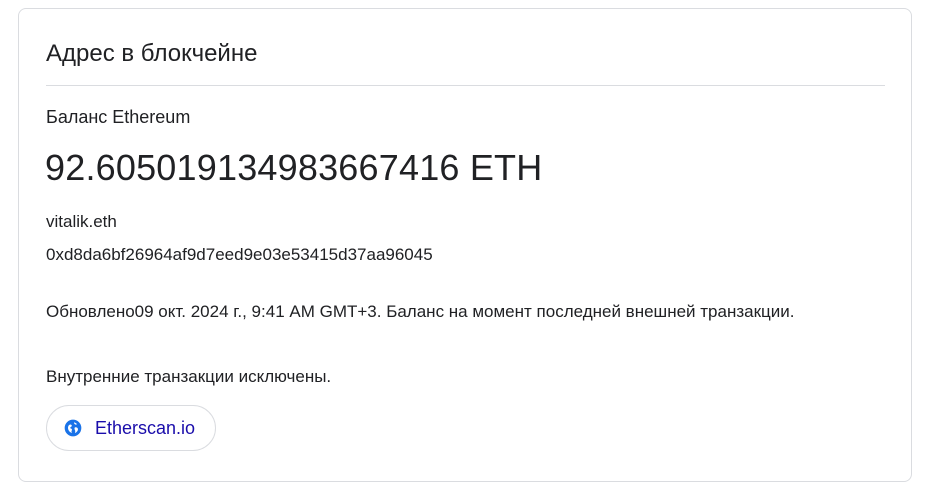 The image size is (925, 495). What do you see at coordinates (465, 85) in the screenshot?
I see `title-divider` at bounding box center [465, 85].